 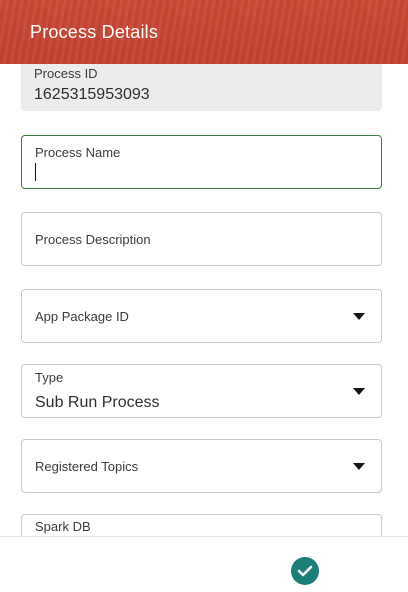 What do you see at coordinates (66, 73) in the screenshot?
I see `process-id-label: Process ID` at bounding box center [66, 73].